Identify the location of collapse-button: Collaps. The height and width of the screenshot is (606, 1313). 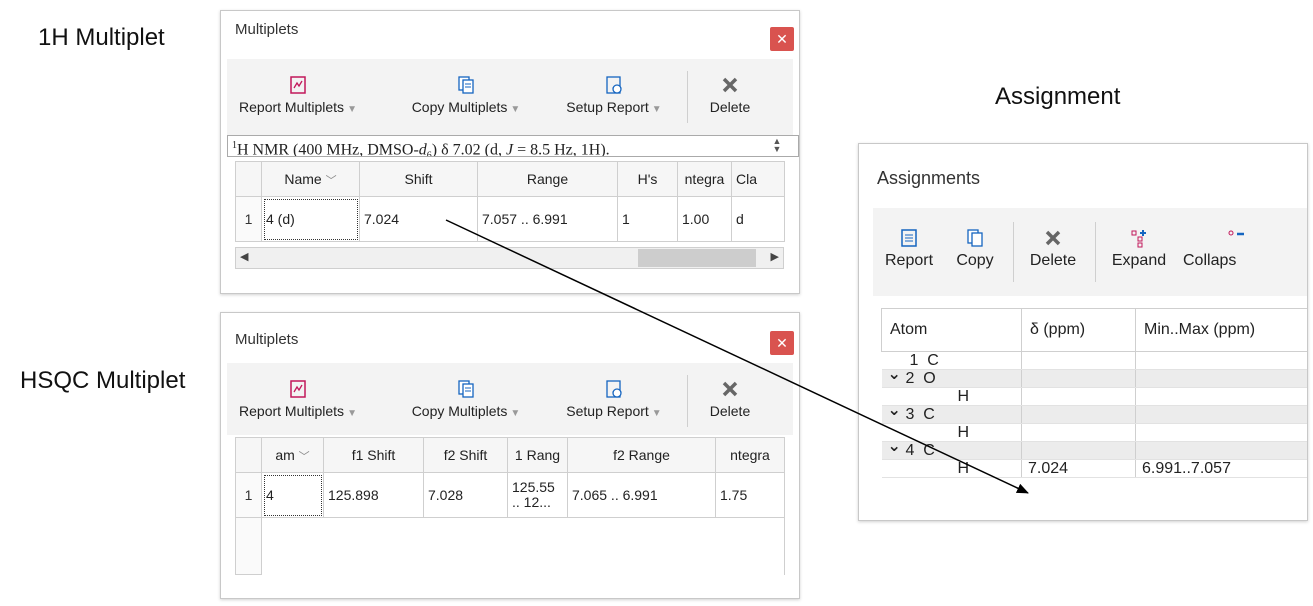
(1225, 249).